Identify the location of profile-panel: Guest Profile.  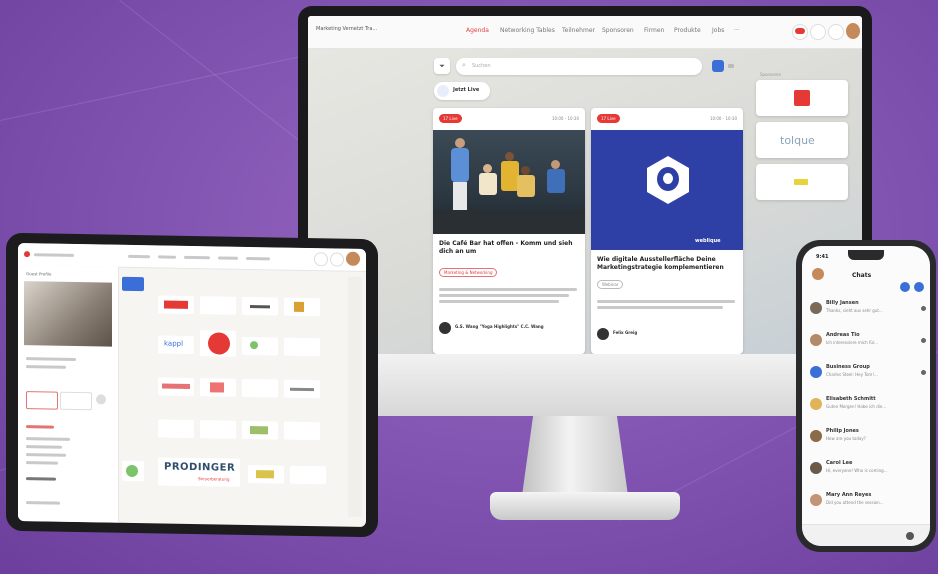
(68, 393).